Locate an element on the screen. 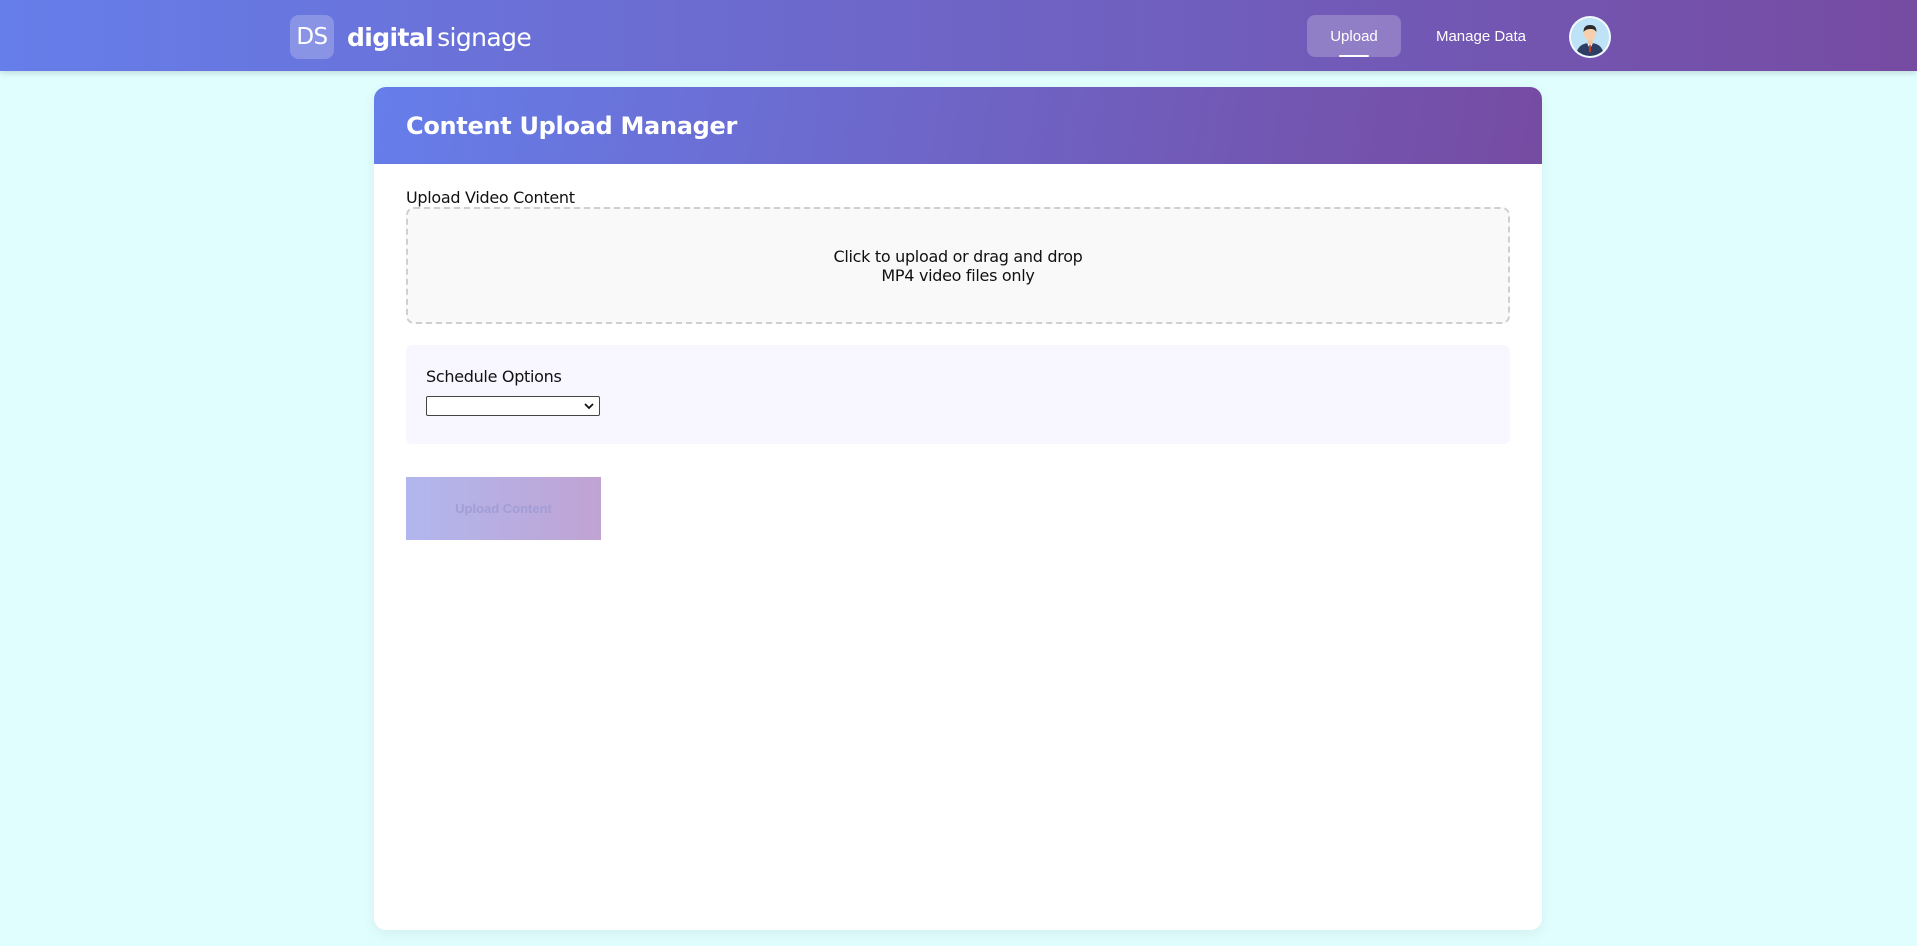 The width and height of the screenshot is (1917, 946). brand-name: digital signage is located at coordinates (439, 37).